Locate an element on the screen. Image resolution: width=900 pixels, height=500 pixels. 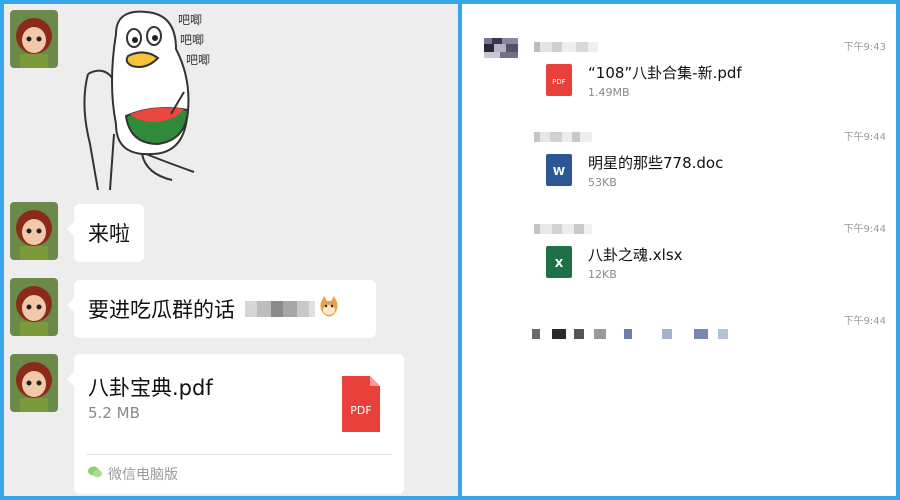
file-size: 5.2 MB is located at coordinates (114, 413).